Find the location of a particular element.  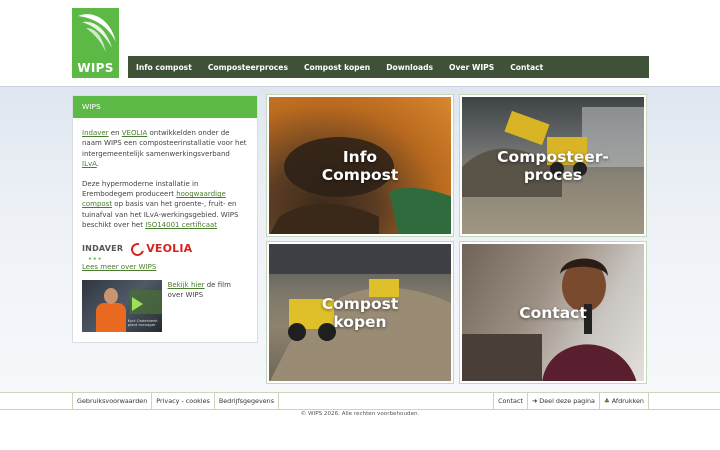

video-caption: Kurt Onderbeek plant manager is located at coordinates (142, 323).